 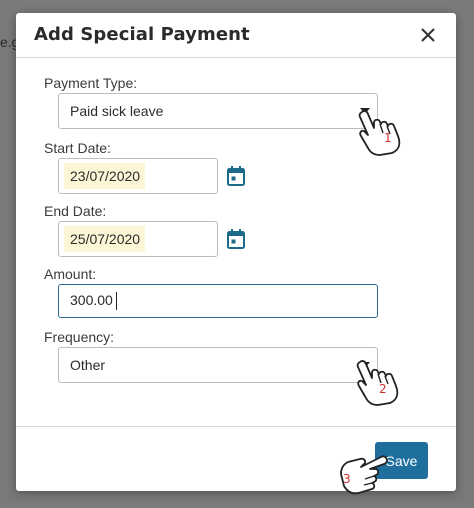 What do you see at coordinates (117, 111) in the screenshot?
I see `payment-type-value: Paid sick leave` at bounding box center [117, 111].